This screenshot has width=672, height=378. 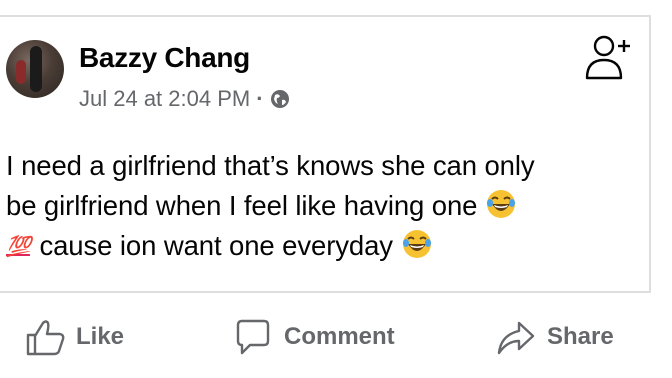 I want to click on comment-button: Comment, so click(x=313, y=337).